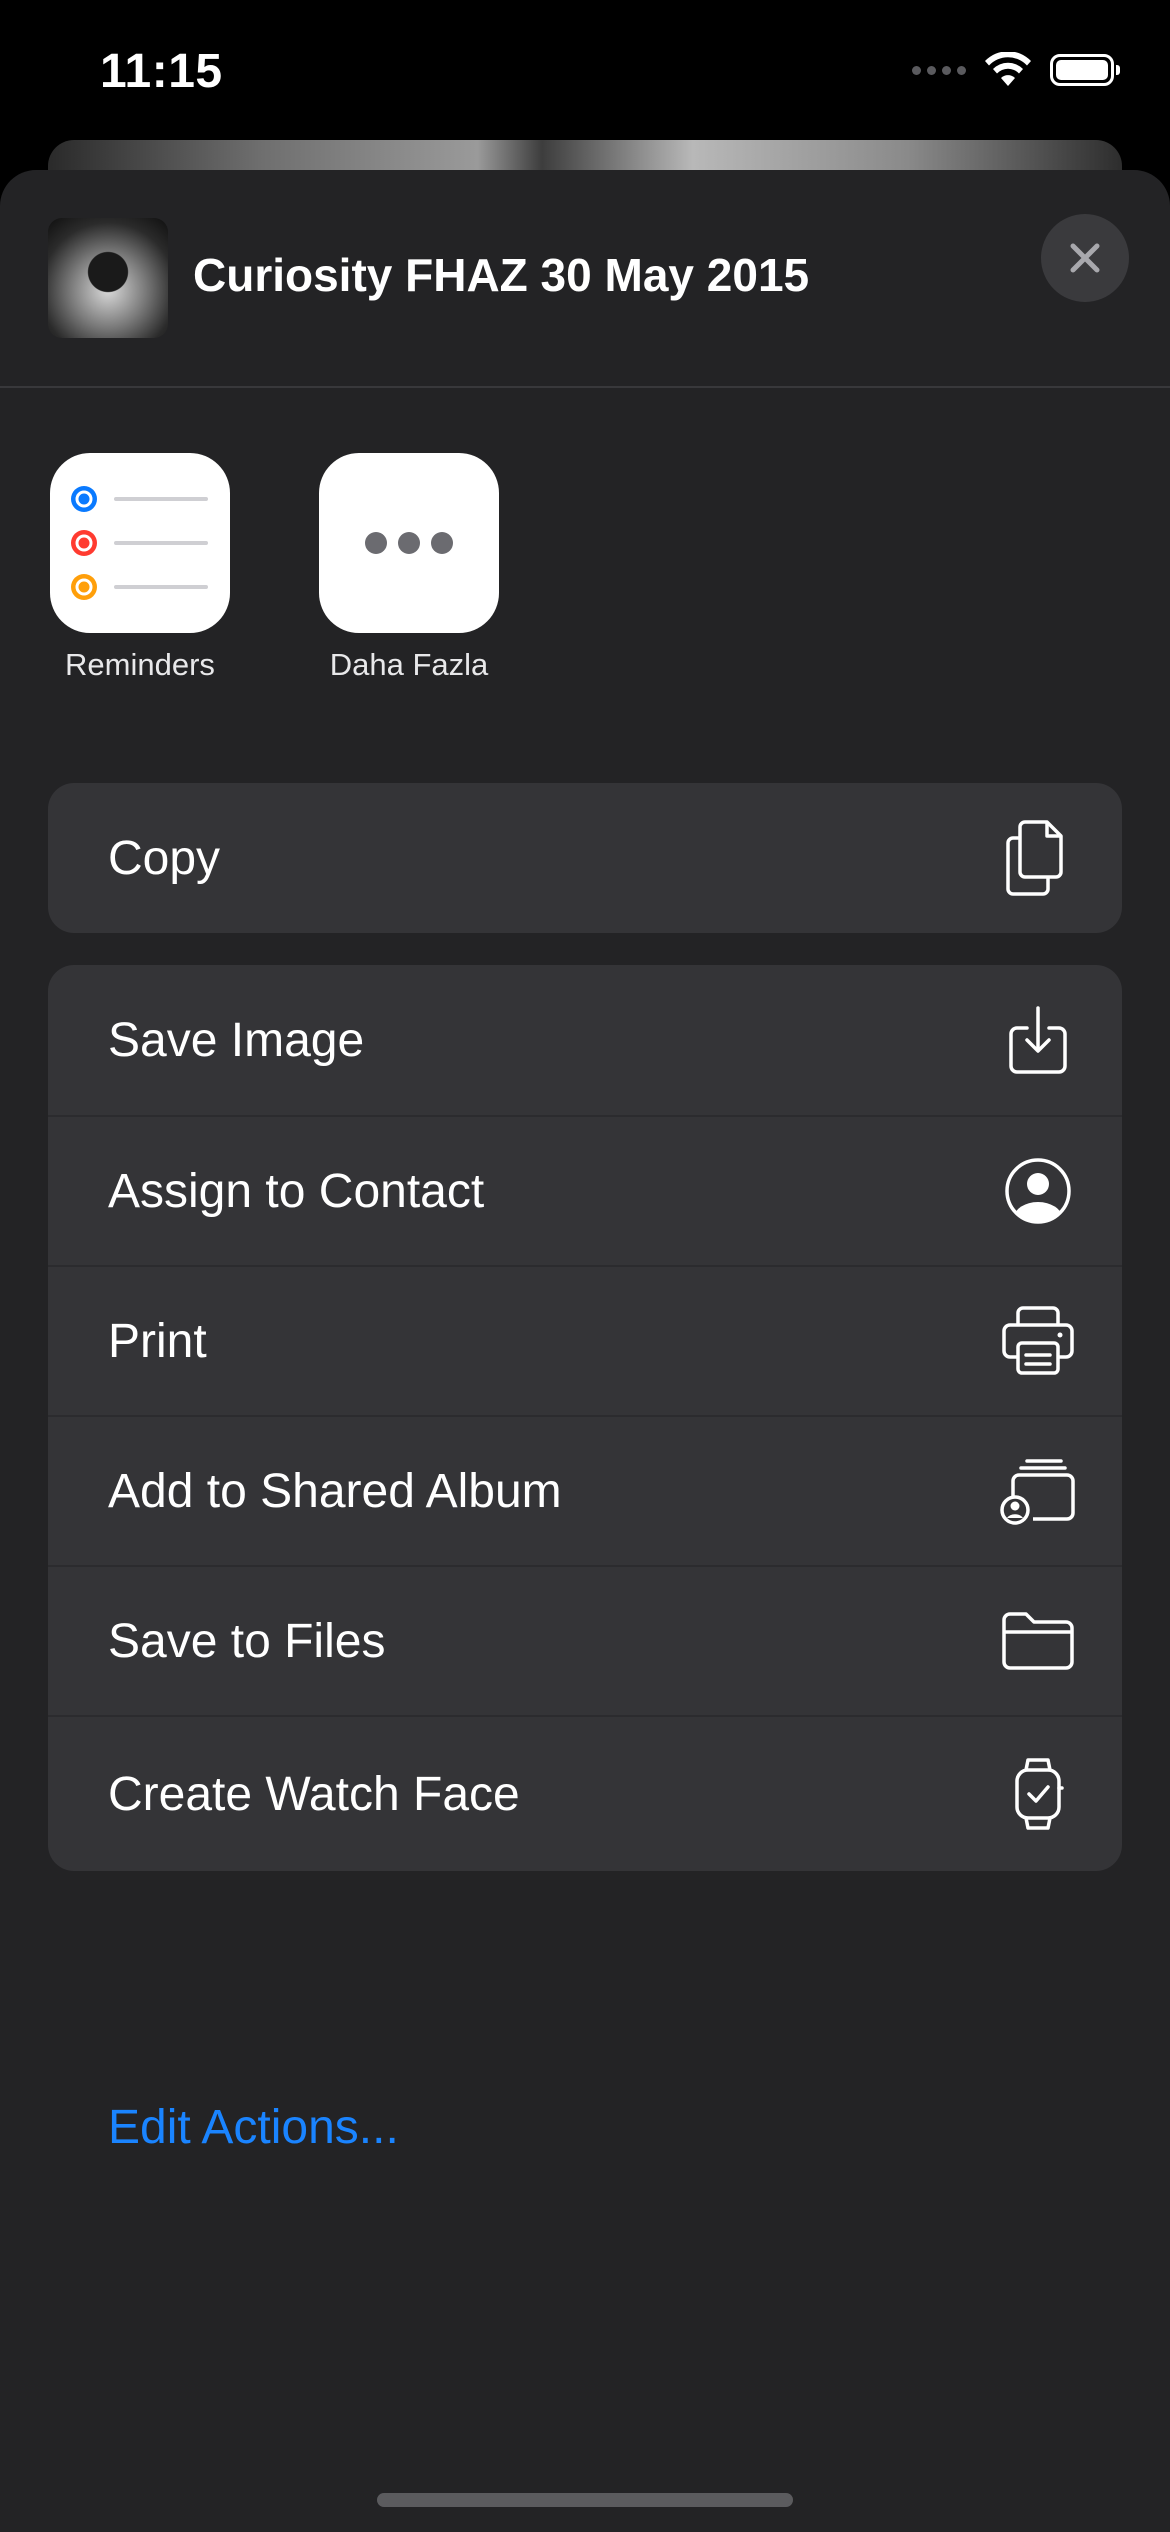 The image size is (1170, 2532). What do you see at coordinates (409, 543) in the screenshot?
I see `more-icon` at bounding box center [409, 543].